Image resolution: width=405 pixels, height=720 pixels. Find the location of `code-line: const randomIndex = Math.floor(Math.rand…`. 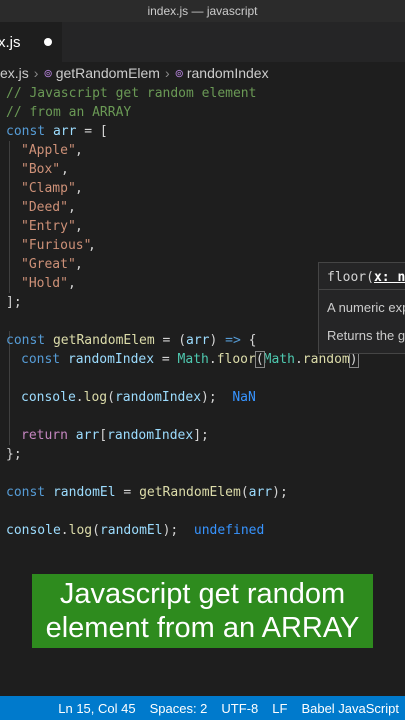

code-line: const randomIndex = Math.floor(Math.rand… is located at coordinates (190, 359).